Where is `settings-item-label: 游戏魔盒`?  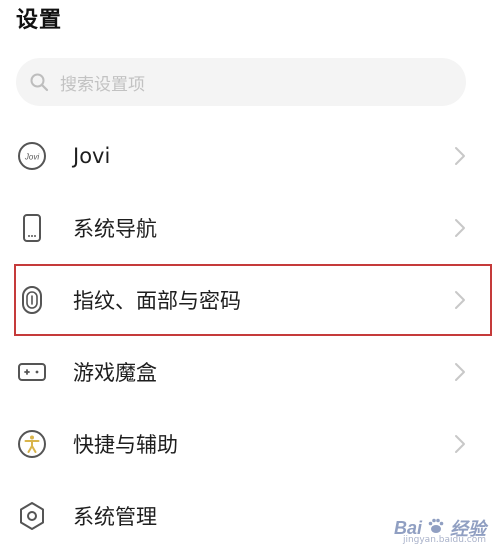
settings-item-label: 游戏魔盒 is located at coordinates (115, 373).